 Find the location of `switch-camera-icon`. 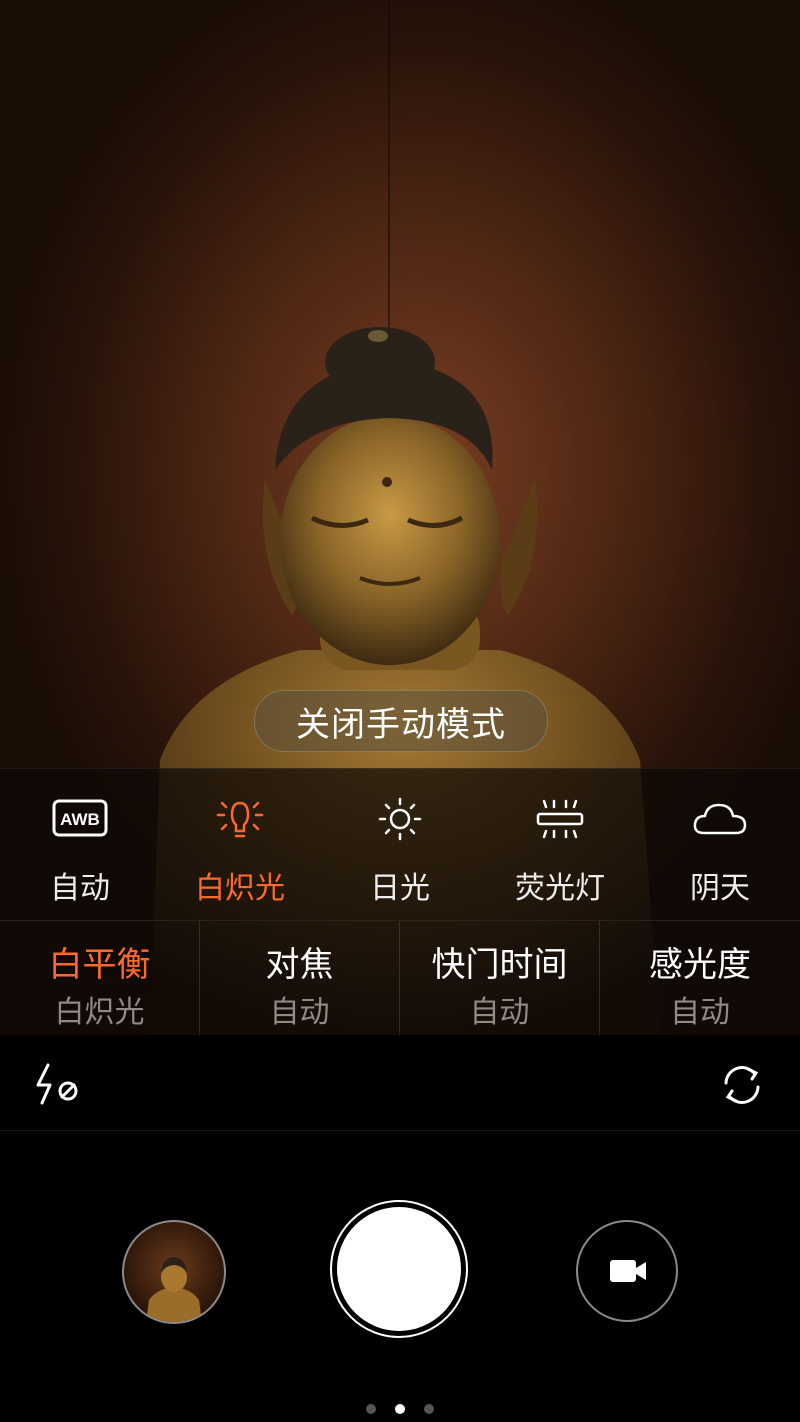

switch-camera-icon is located at coordinates (742, 1085).